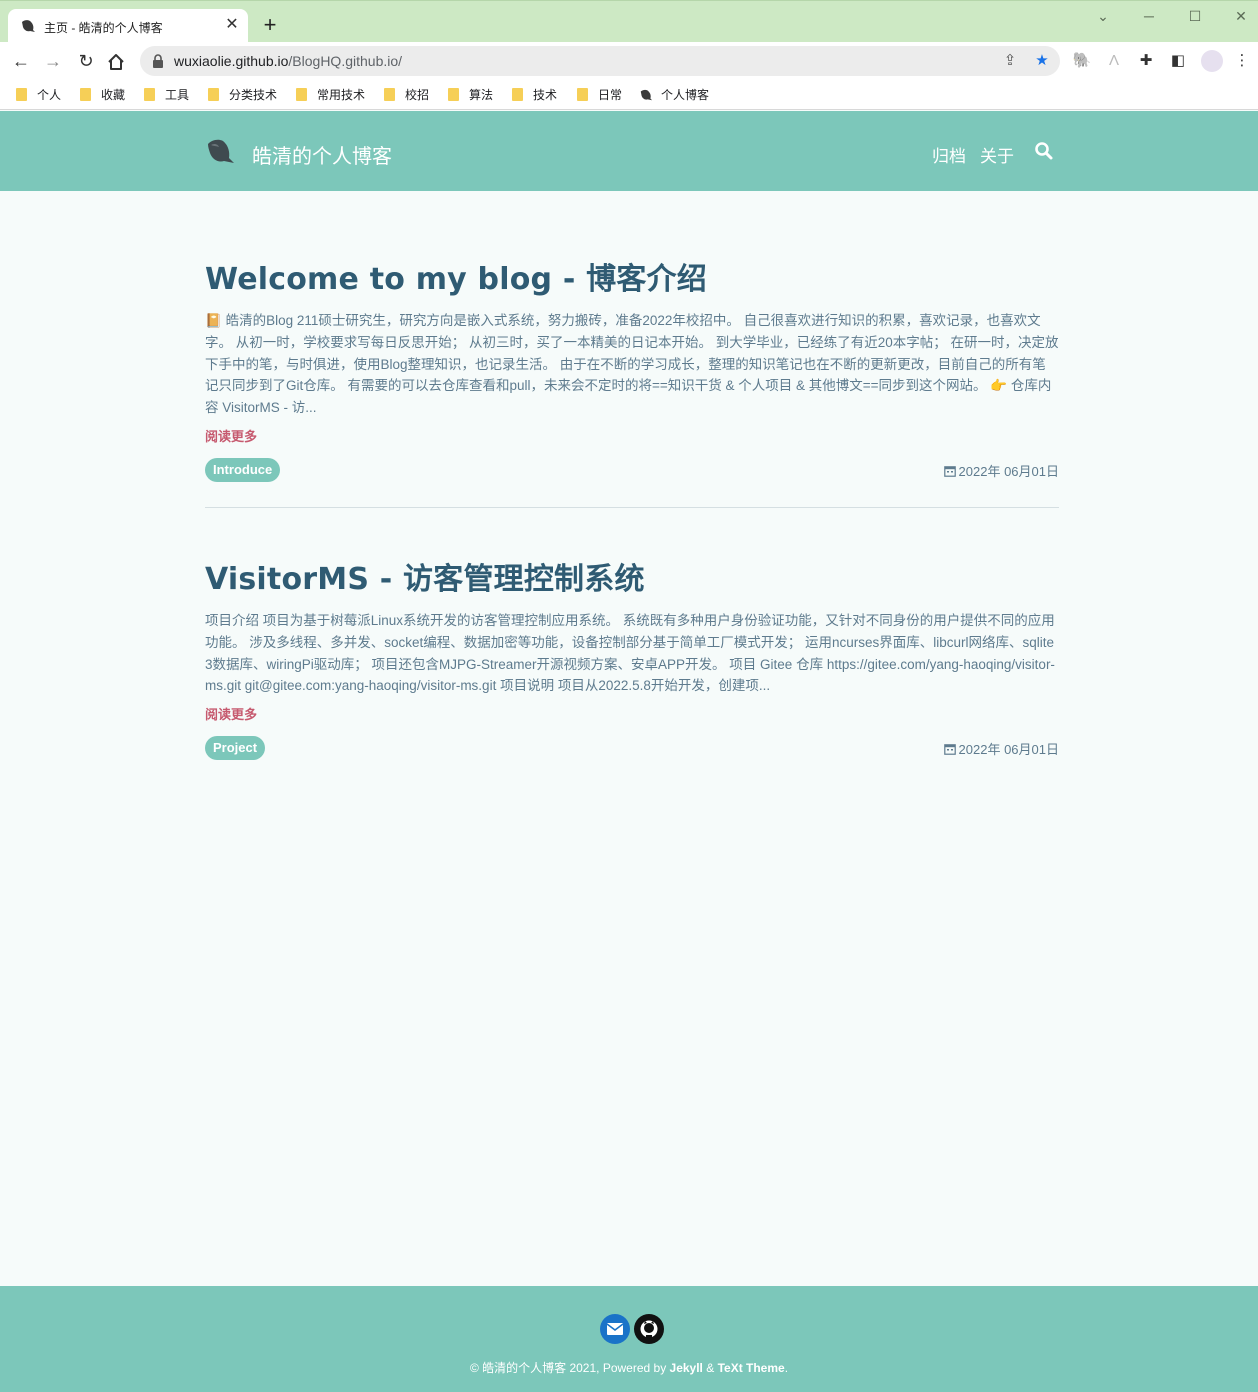 The image size is (1258, 1392). I want to click on search-icon, so click(1044, 151).